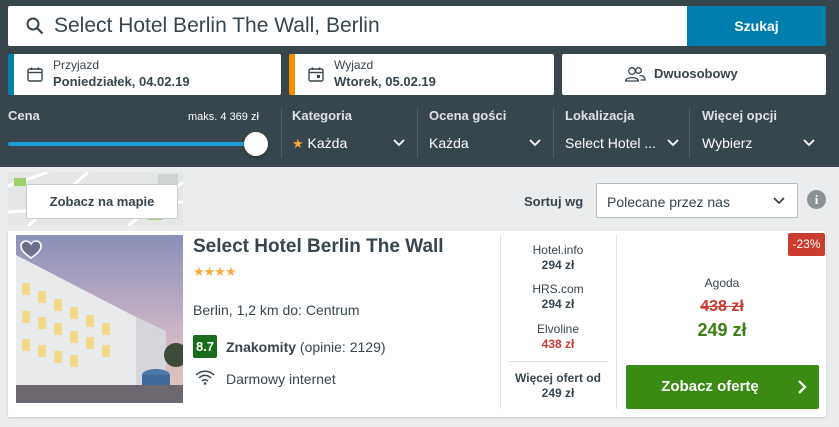  What do you see at coordinates (256, 144) in the screenshot?
I see `price-slider-handle` at bounding box center [256, 144].